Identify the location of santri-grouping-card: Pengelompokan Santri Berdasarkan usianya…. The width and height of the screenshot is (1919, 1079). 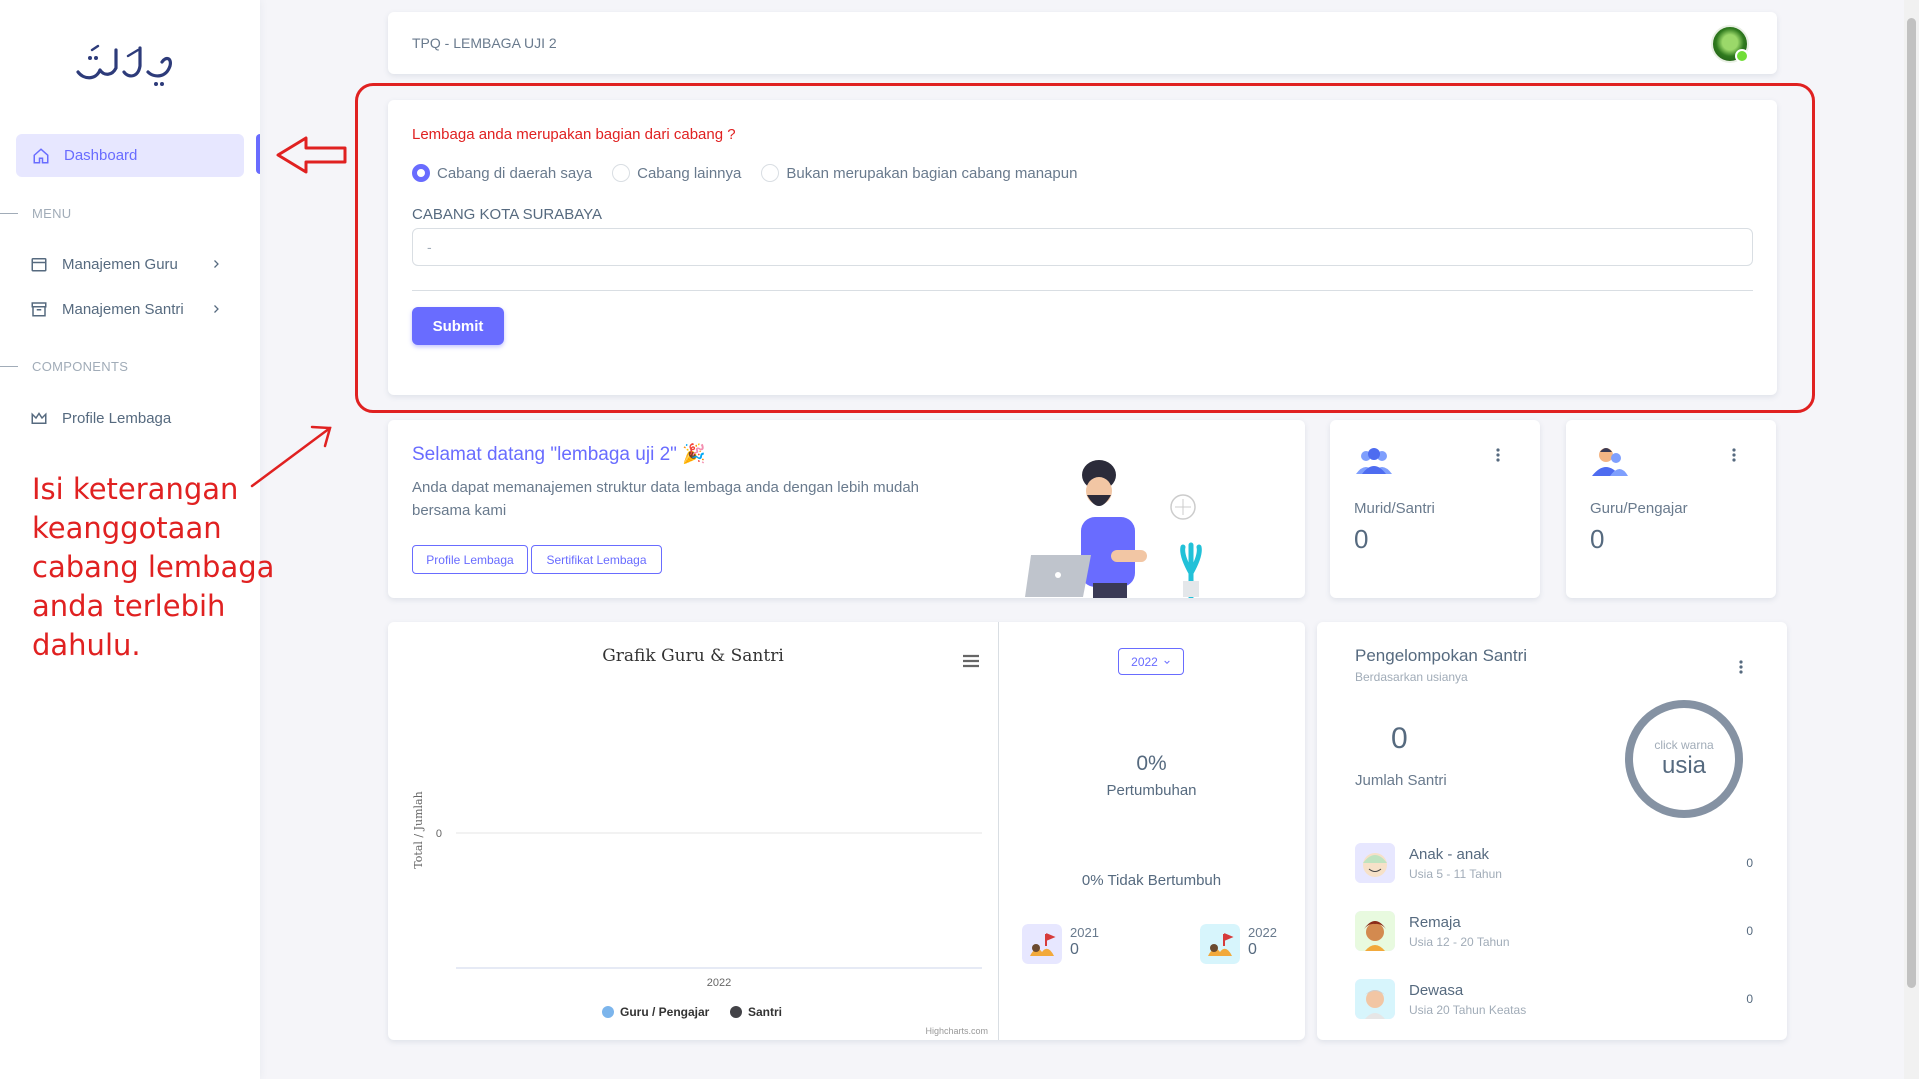
(1552, 831).